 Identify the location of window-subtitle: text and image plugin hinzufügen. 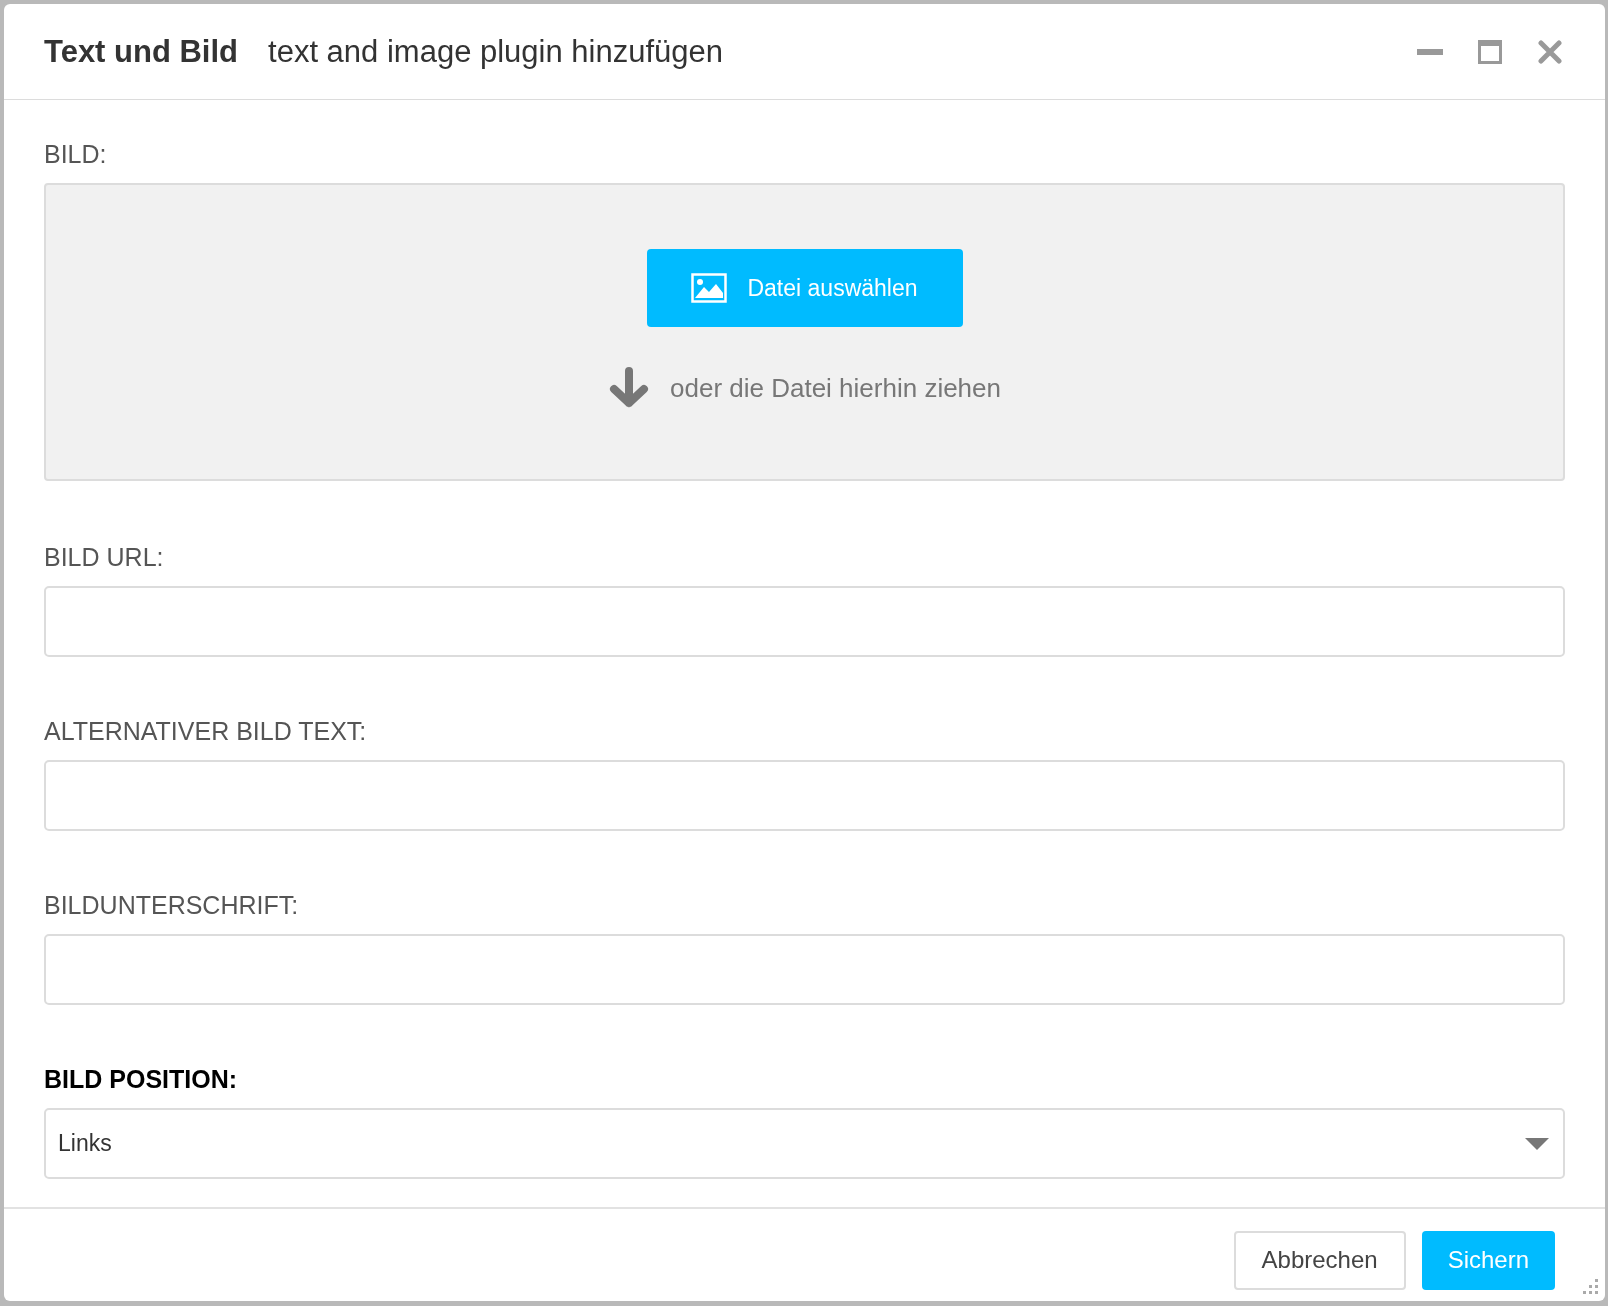
(496, 51).